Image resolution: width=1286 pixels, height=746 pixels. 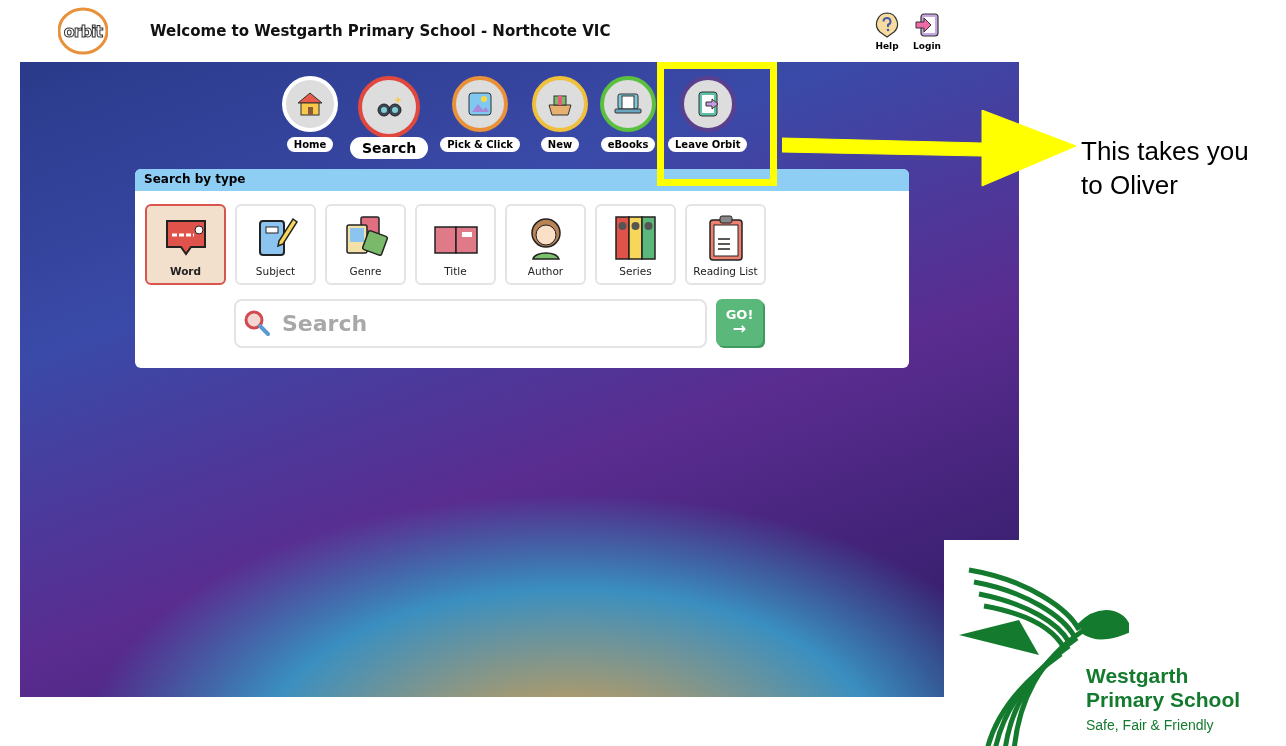 What do you see at coordinates (257, 323) in the screenshot?
I see `search-icon` at bounding box center [257, 323].